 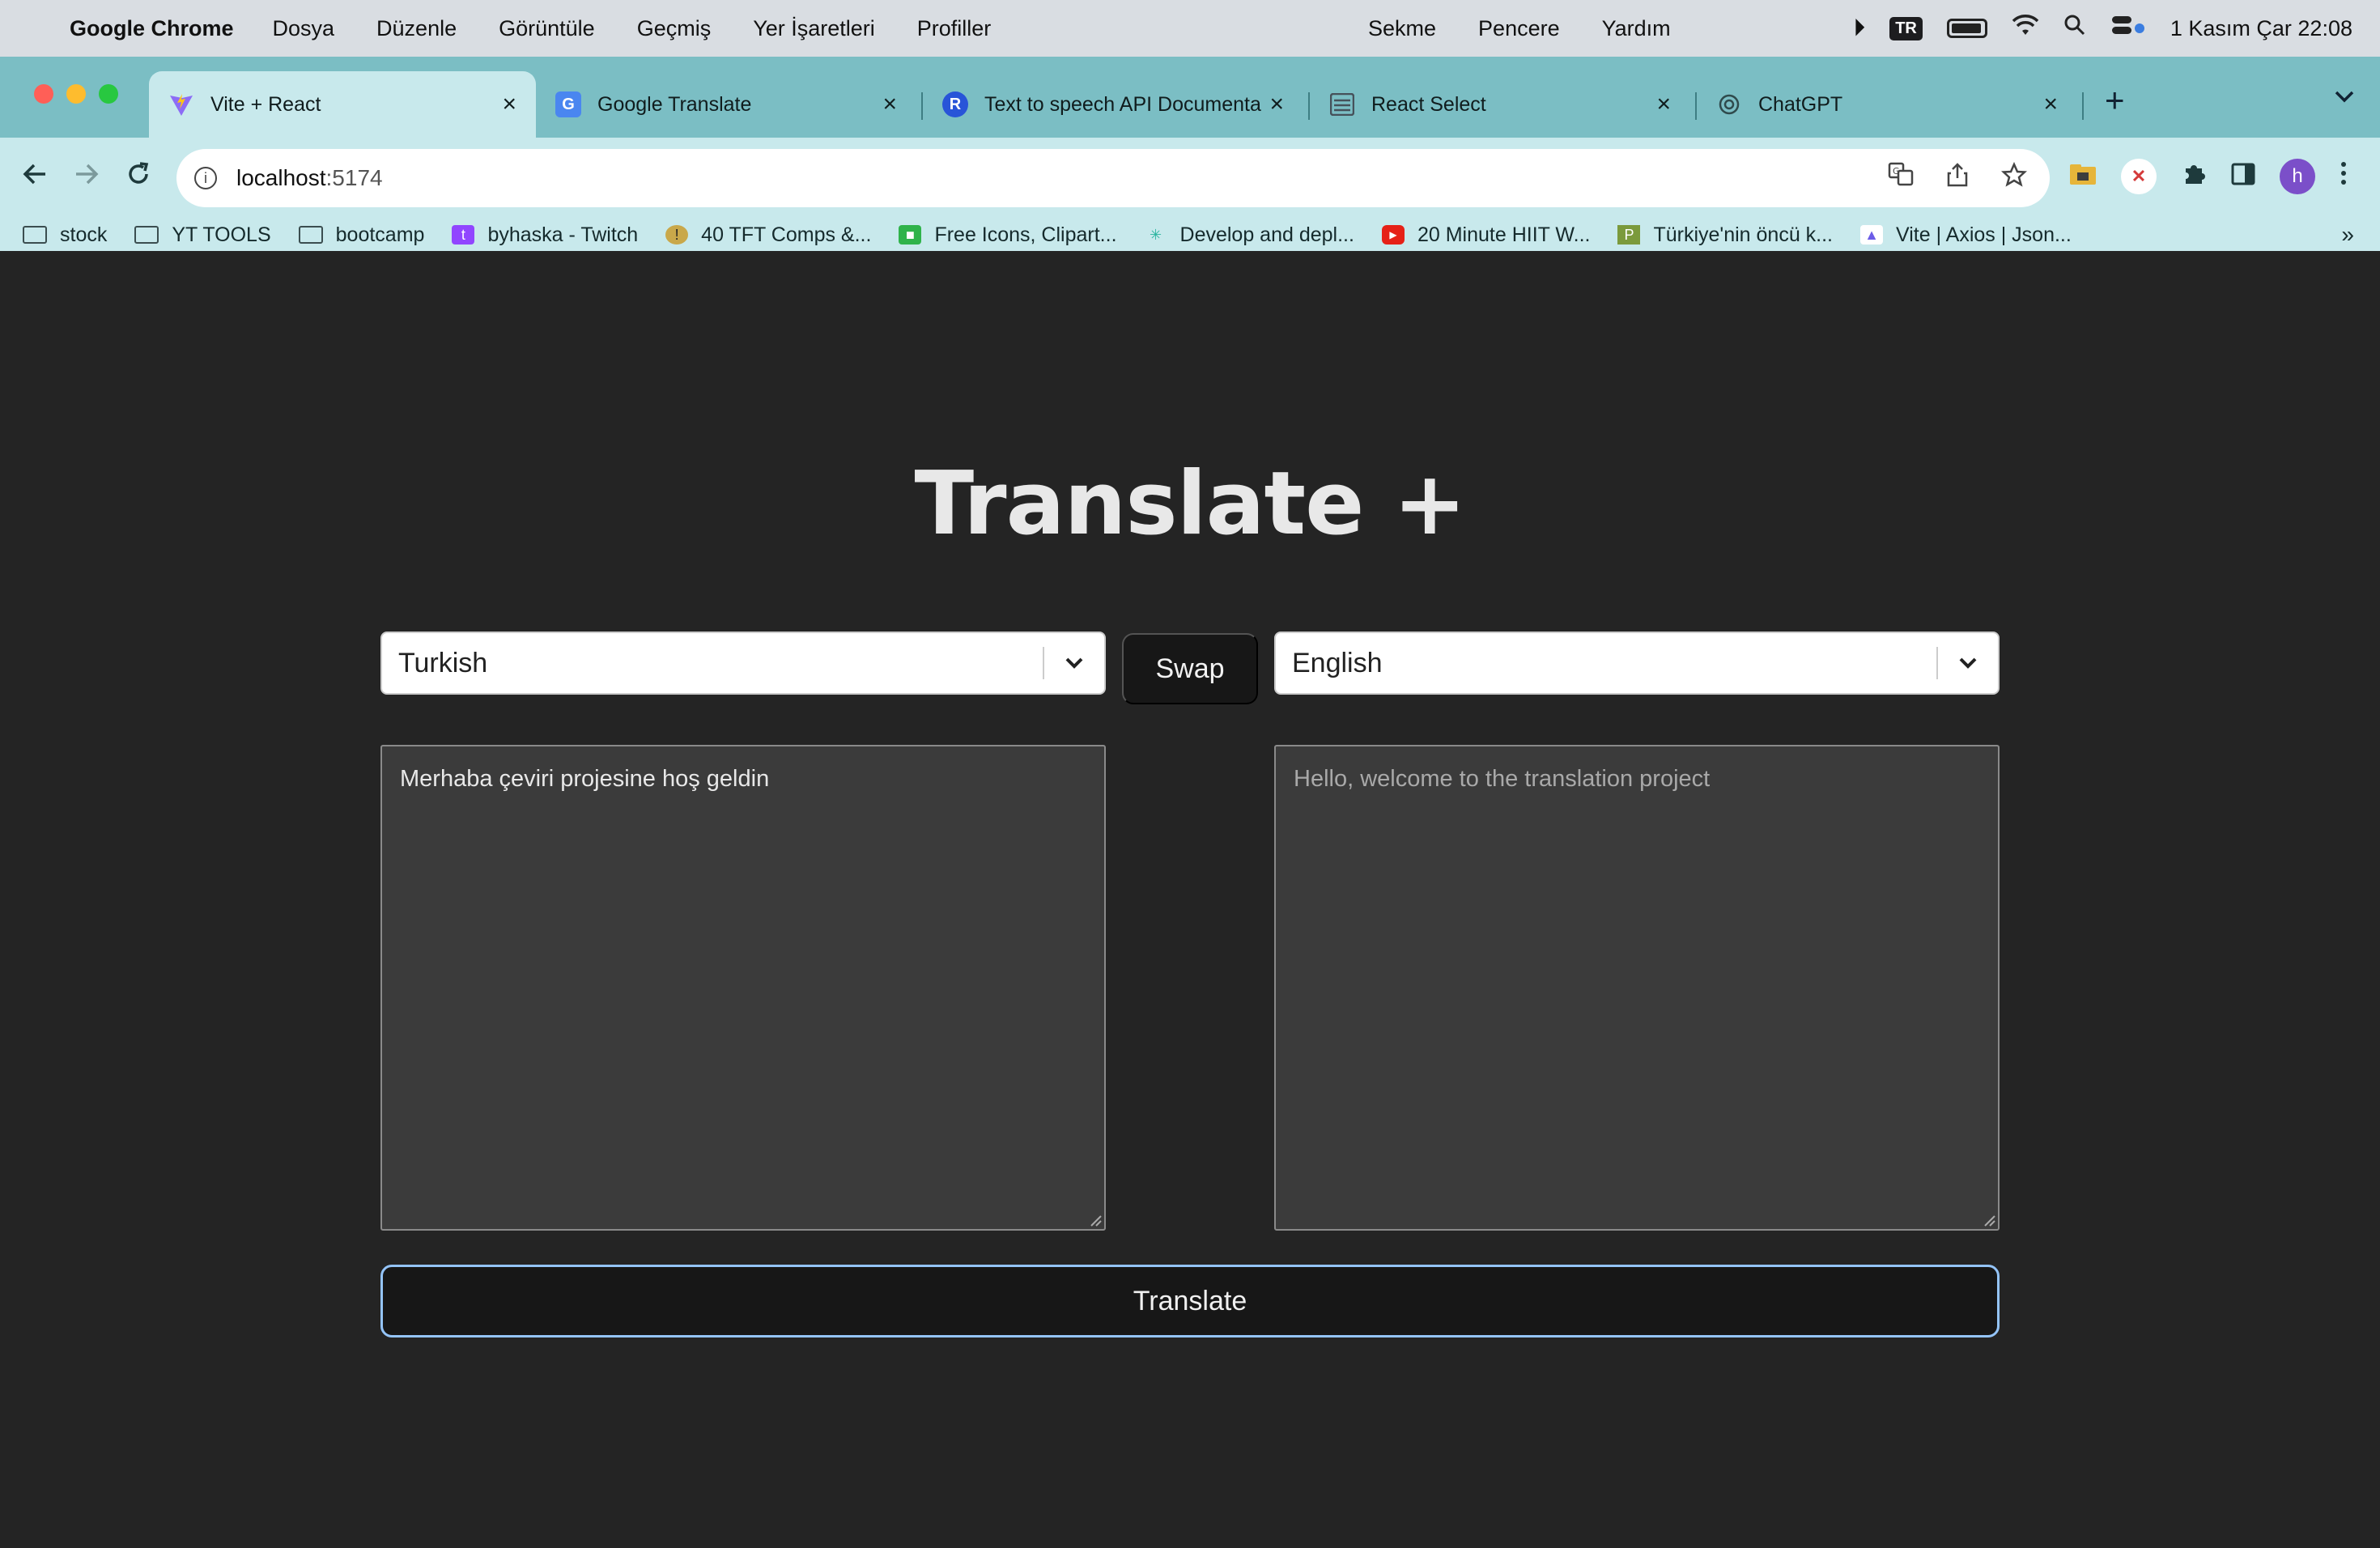 I want to click on share-icon, so click(x=1957, y=178).